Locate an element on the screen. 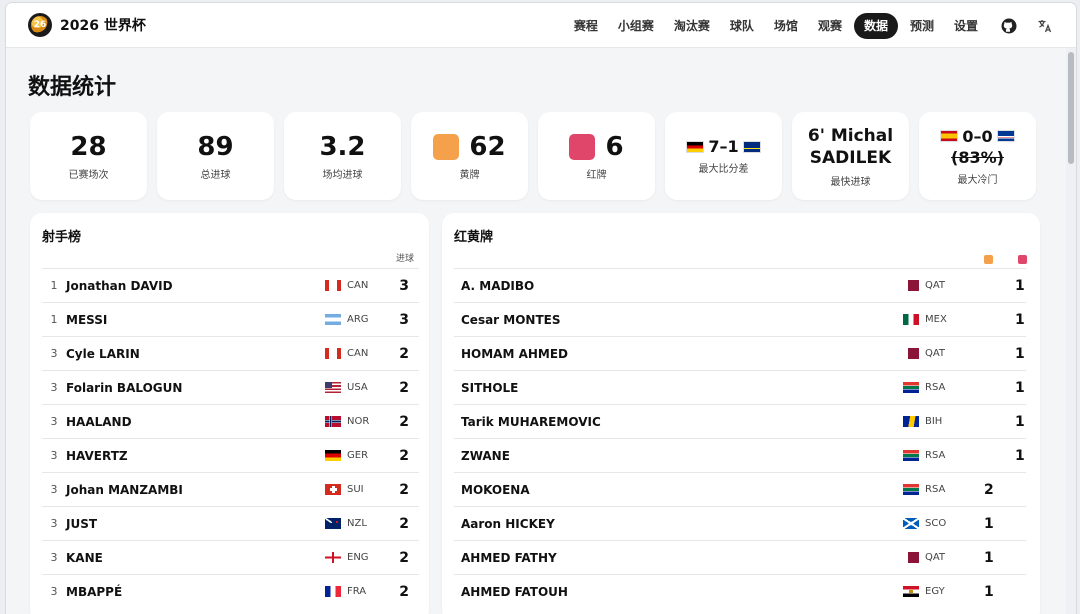 The width and height of the screenshot is (1080, 614). team-code: ENG is located at coordinates (358, 557).